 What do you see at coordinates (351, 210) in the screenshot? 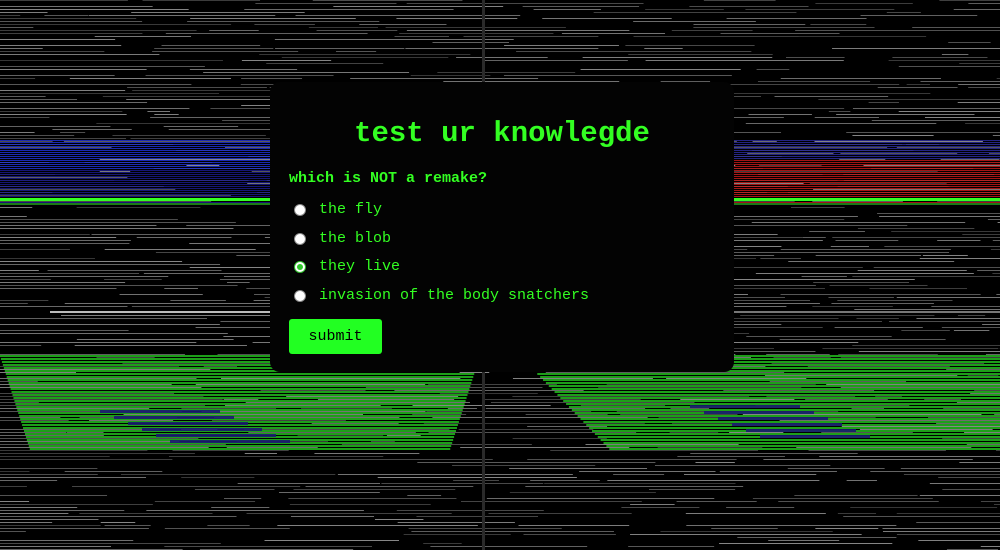
I see `option-label: the fly` at bounding box center [351, 210].